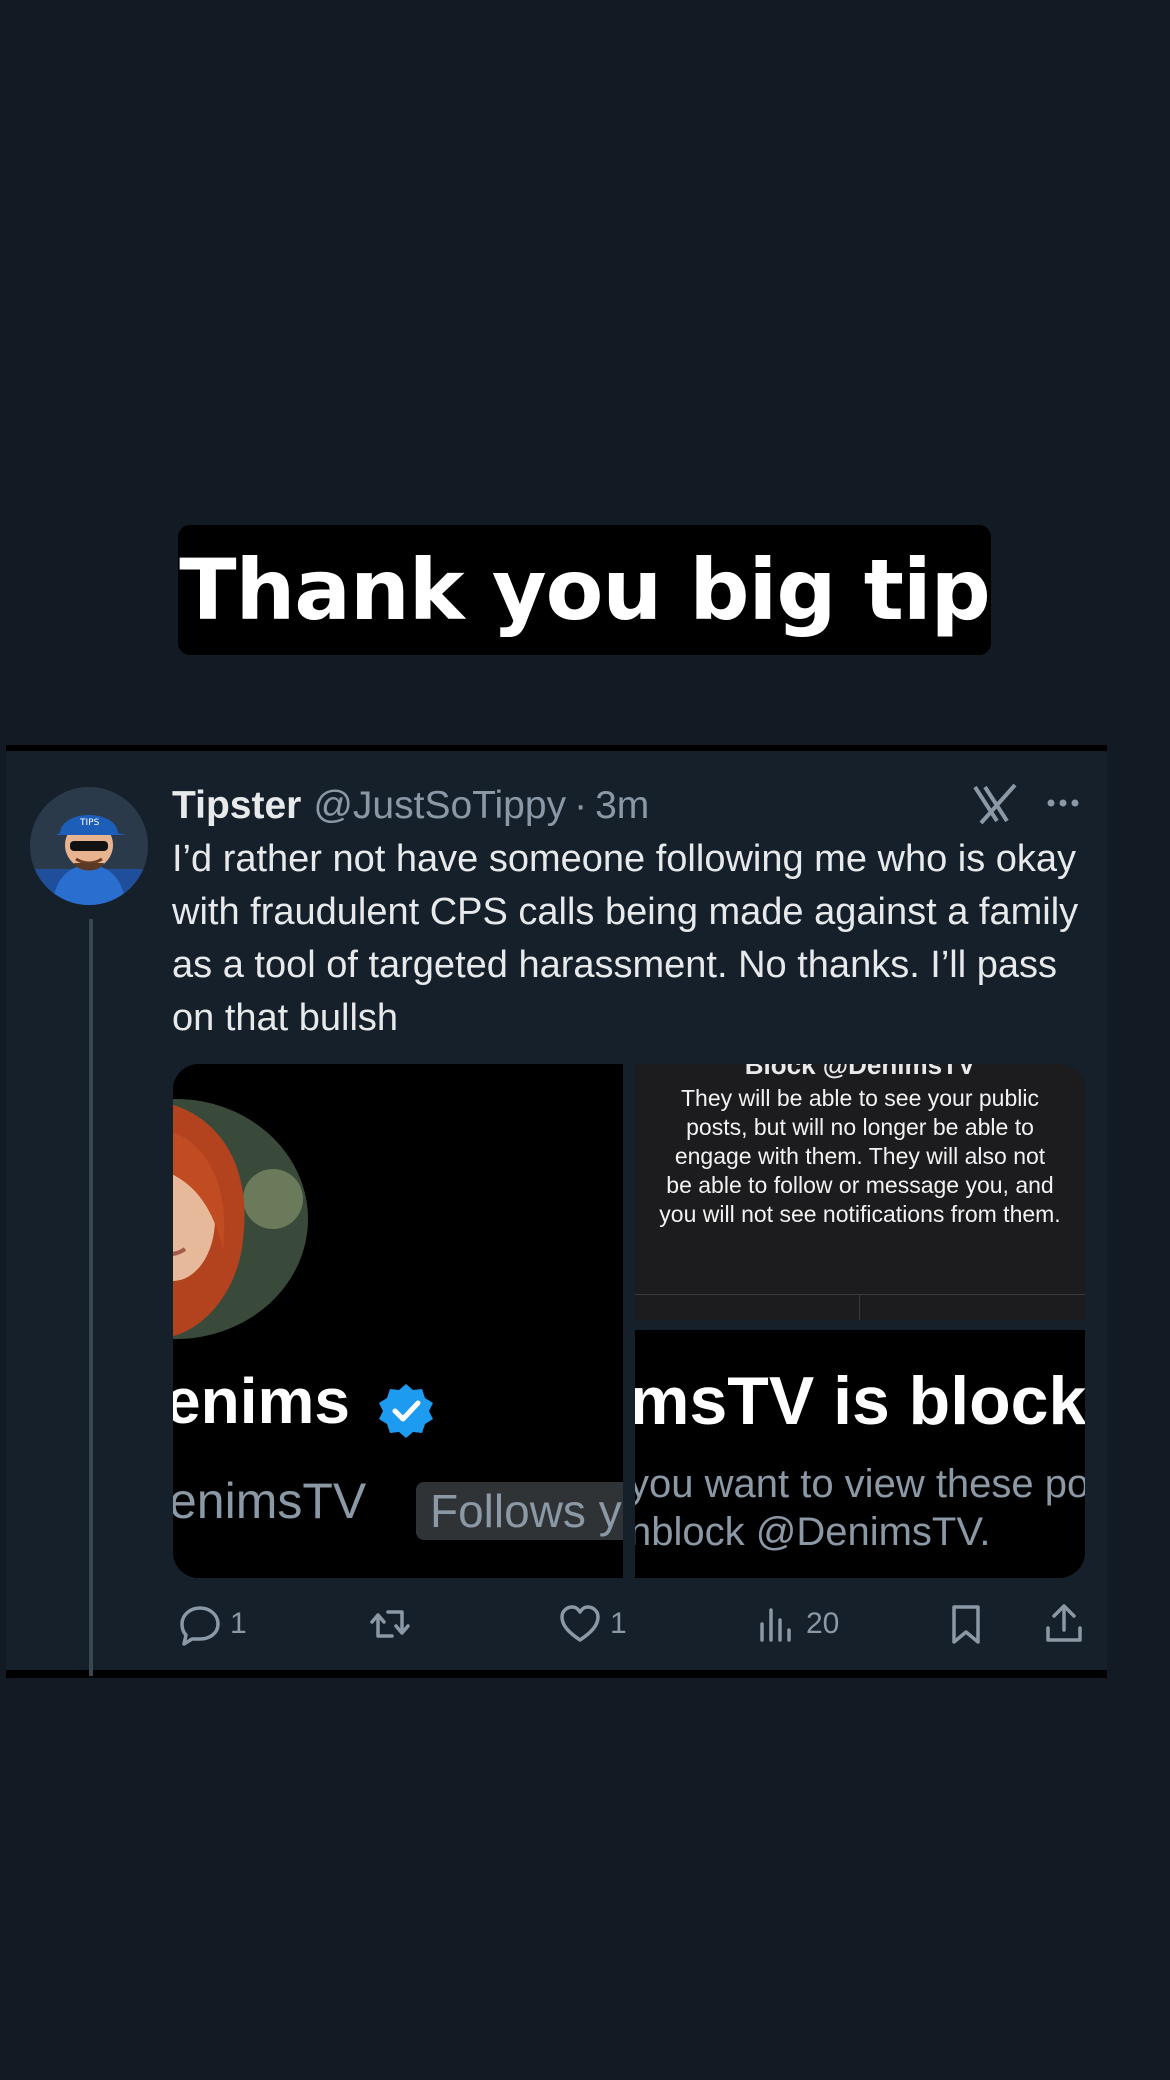 The image size is (1170, 2080). What do you see at coordinates (796, 1624) in the screenshot?
I see `views-button: 20` at bounding box center [796, 1624].